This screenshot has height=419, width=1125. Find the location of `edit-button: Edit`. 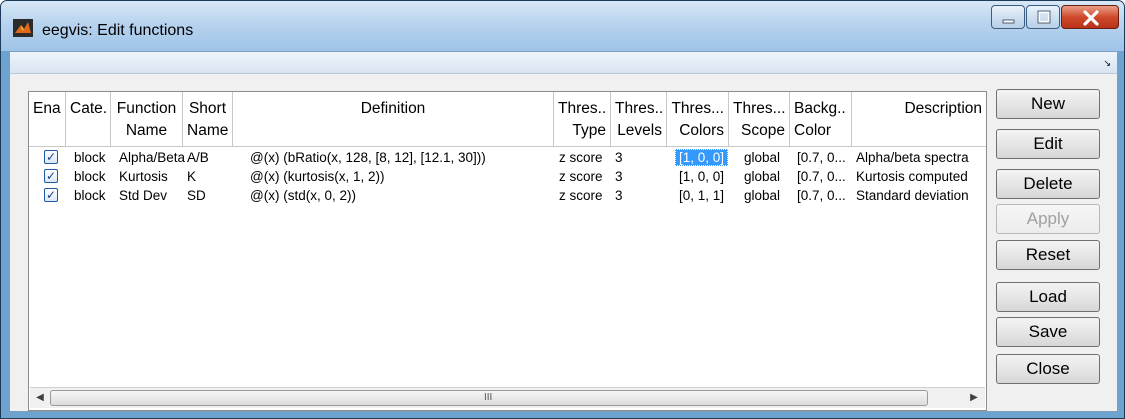

edit-button: Edit is located at coordinates (1048, 144).